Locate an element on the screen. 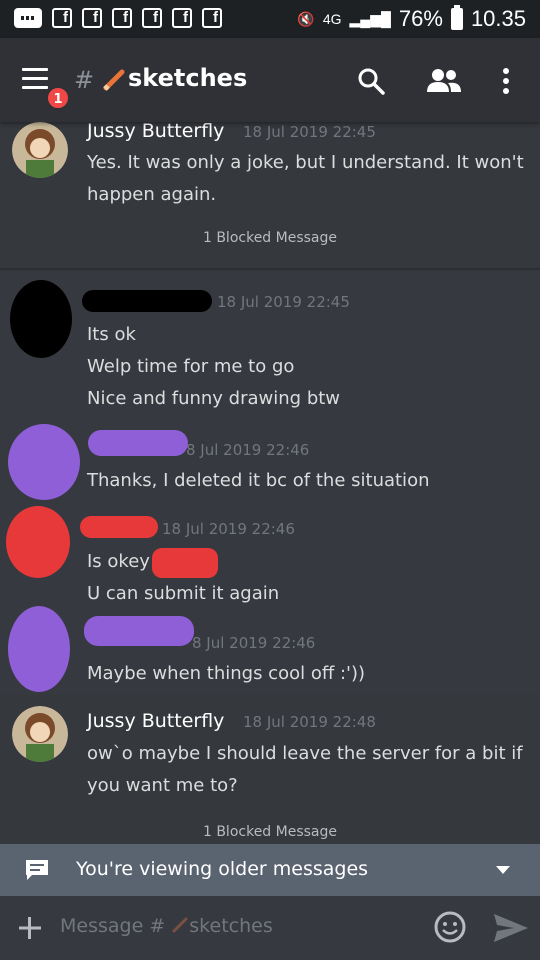  older-messages-label: You're viewing older messages is located at coordinates (222, 869).